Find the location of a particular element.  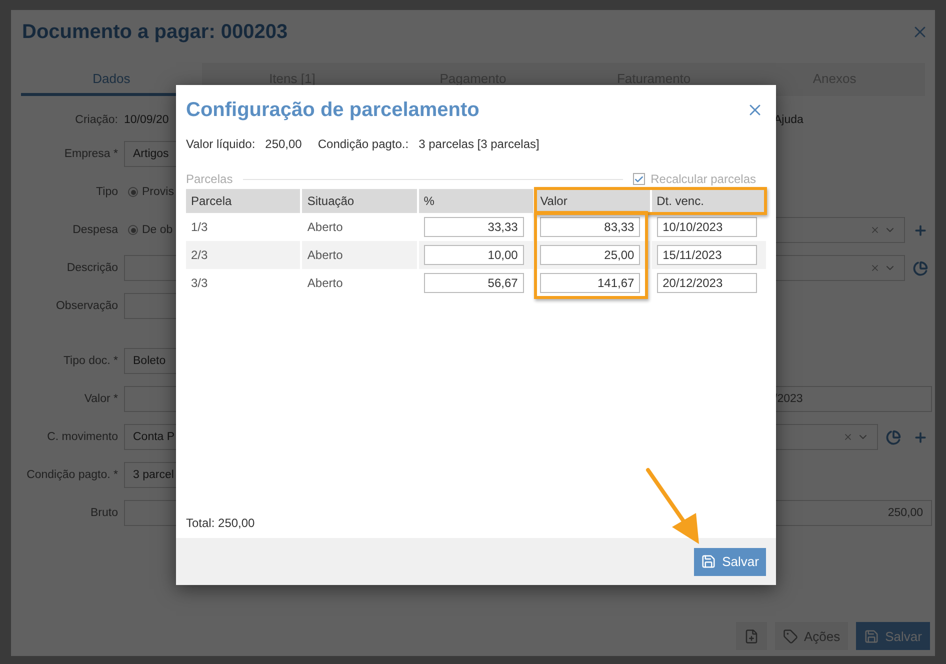

field-label: Observação is located at coordinates (86, 306).